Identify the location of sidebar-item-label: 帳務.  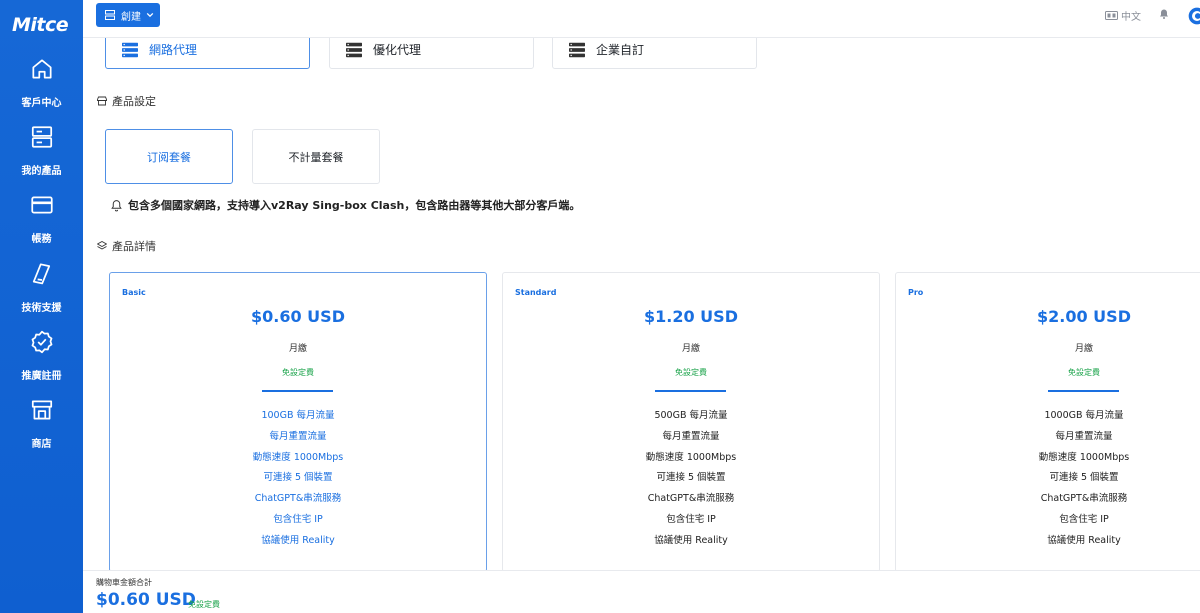
(41, 239).